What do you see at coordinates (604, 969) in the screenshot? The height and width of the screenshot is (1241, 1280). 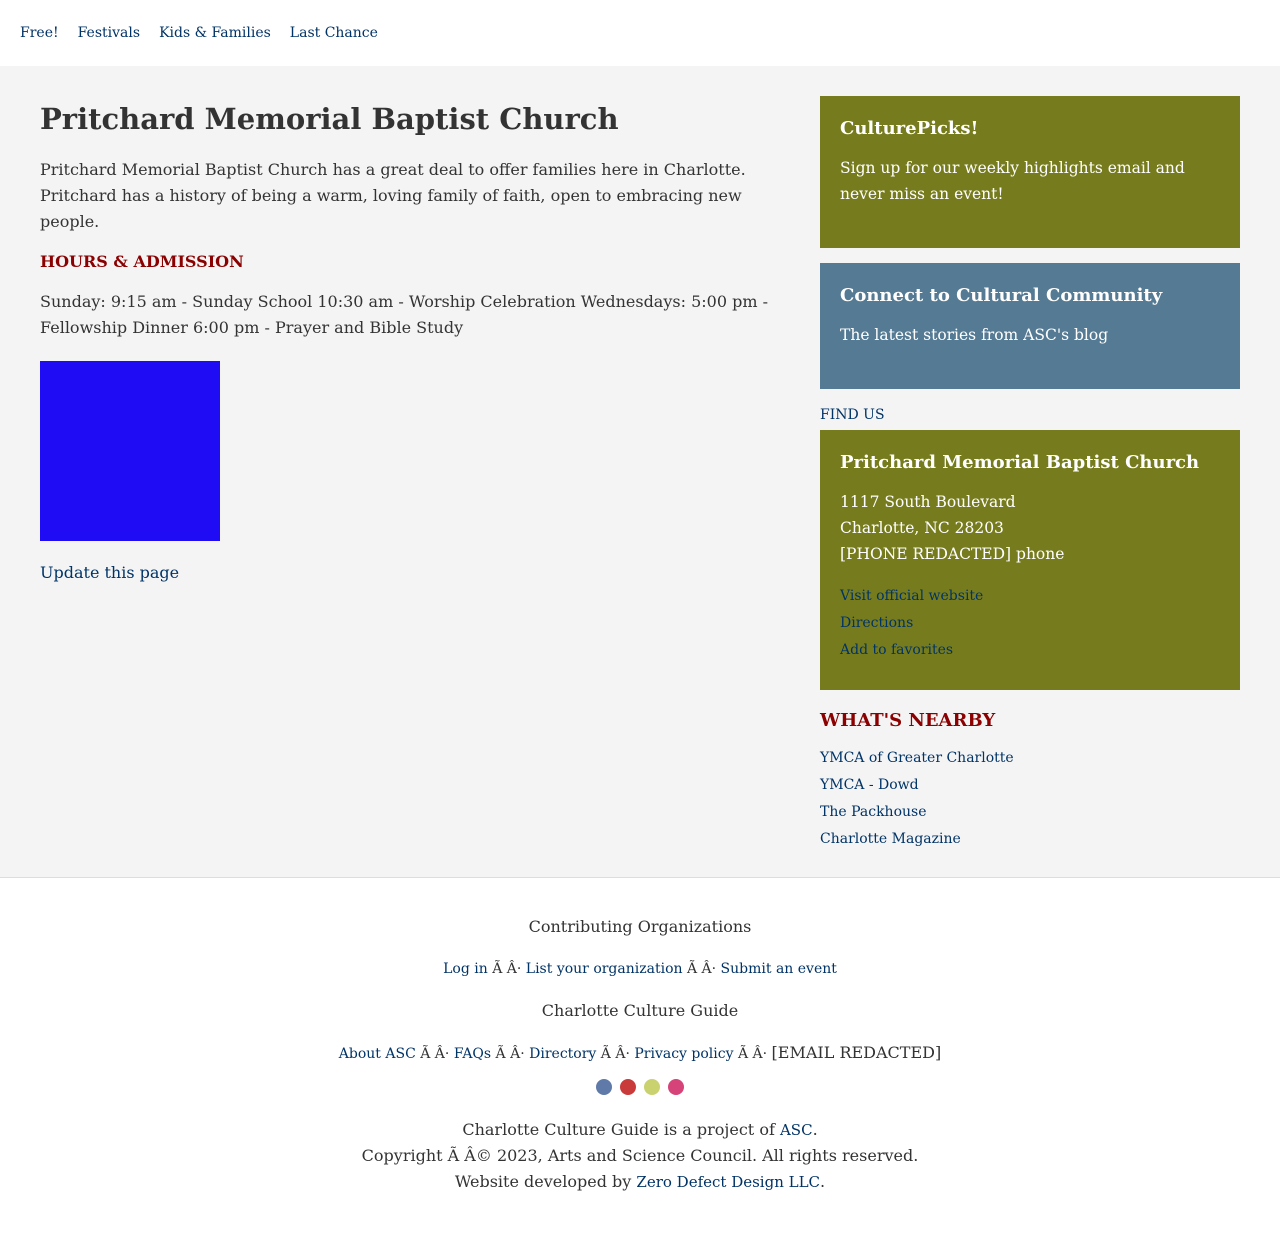 I see `list-org-link: List your organization` at bounding box center [604, 969].